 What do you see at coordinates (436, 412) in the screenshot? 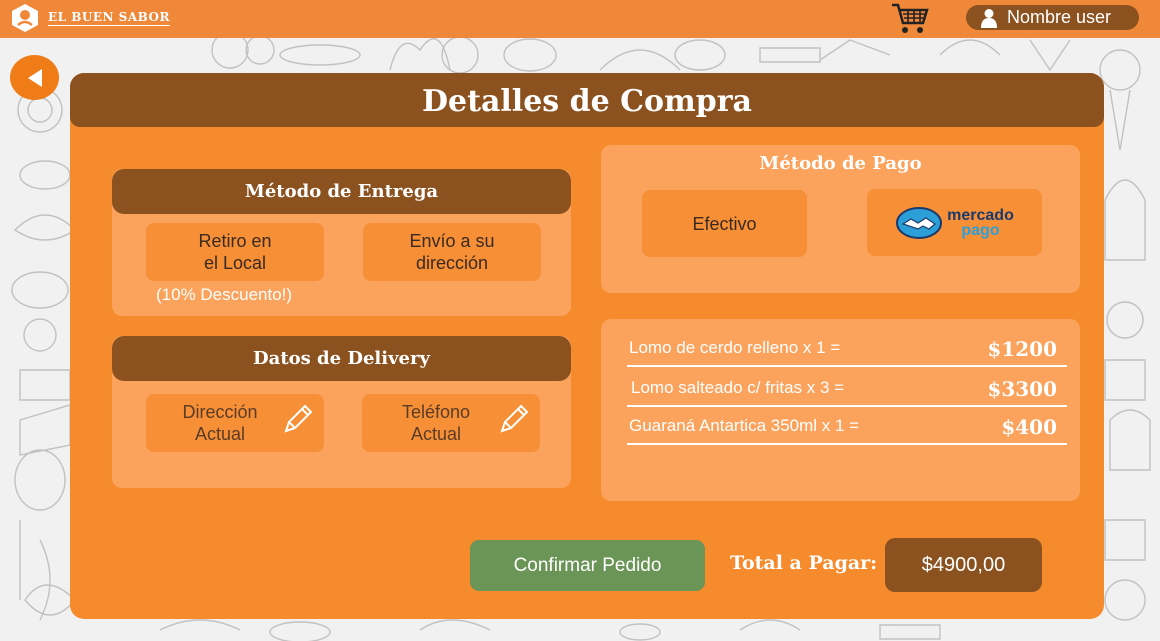
I see `phone-field-line1: Teléfono` at bounding box center [436, 412].